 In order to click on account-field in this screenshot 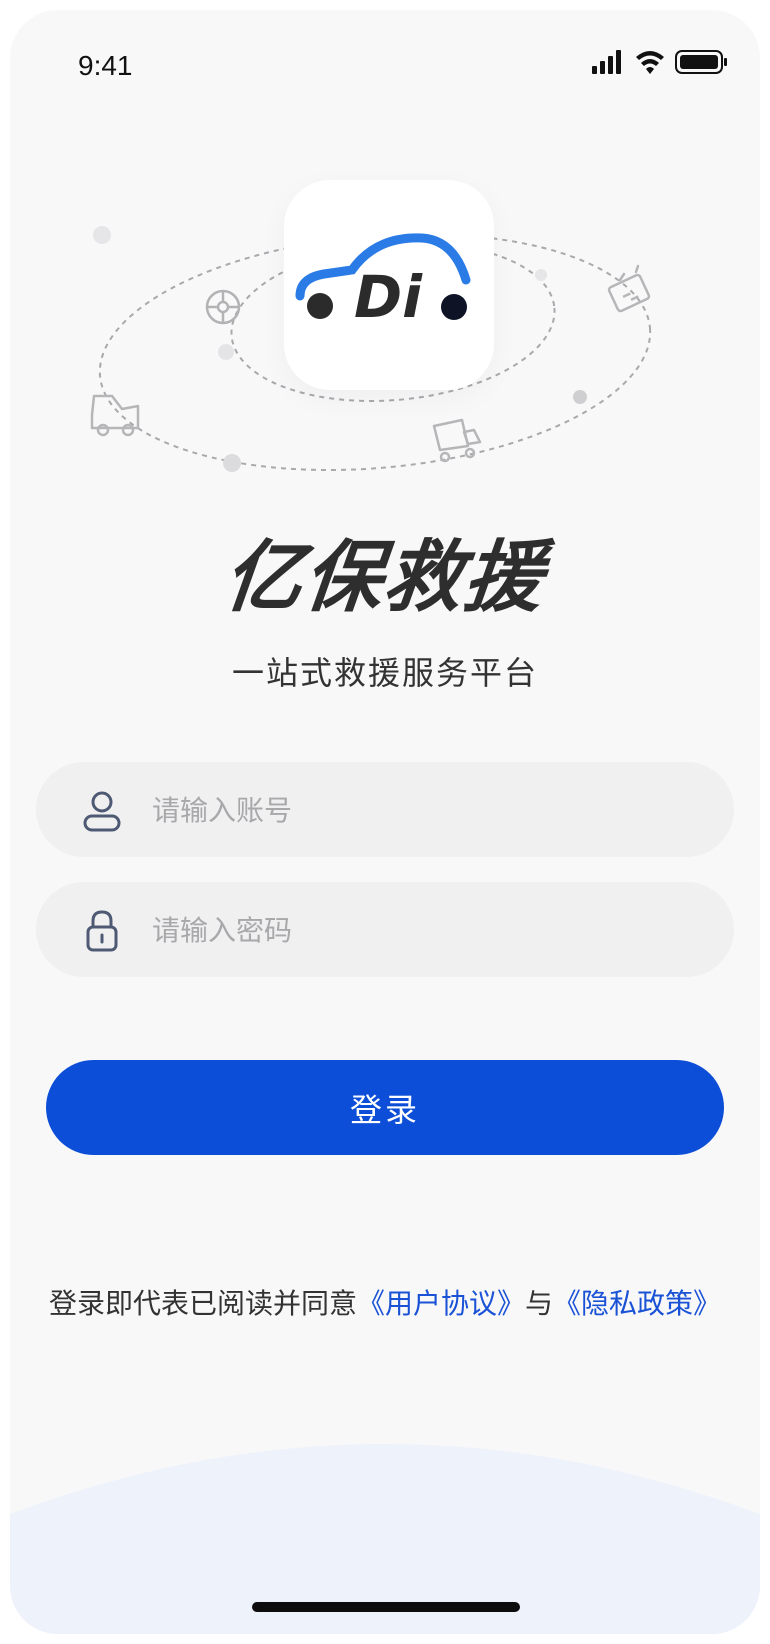, I will do `click(385, 810)`.